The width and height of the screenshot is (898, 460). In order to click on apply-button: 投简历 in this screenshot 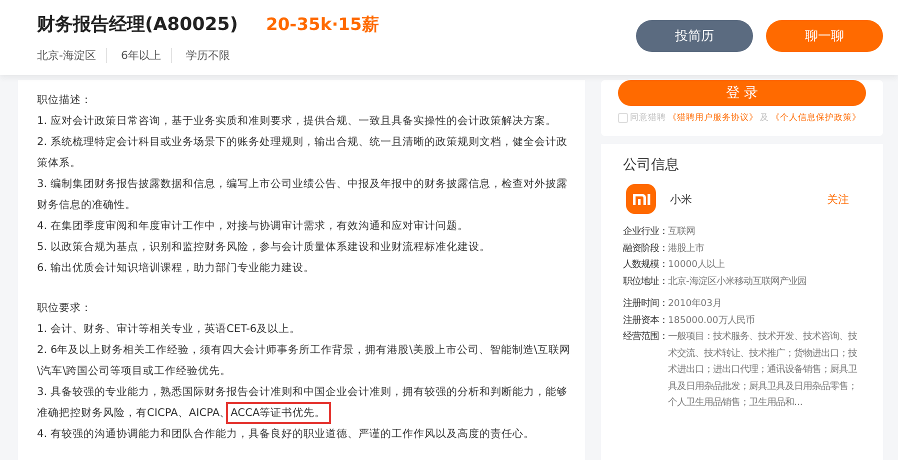, I will do `click(694, 36)`.